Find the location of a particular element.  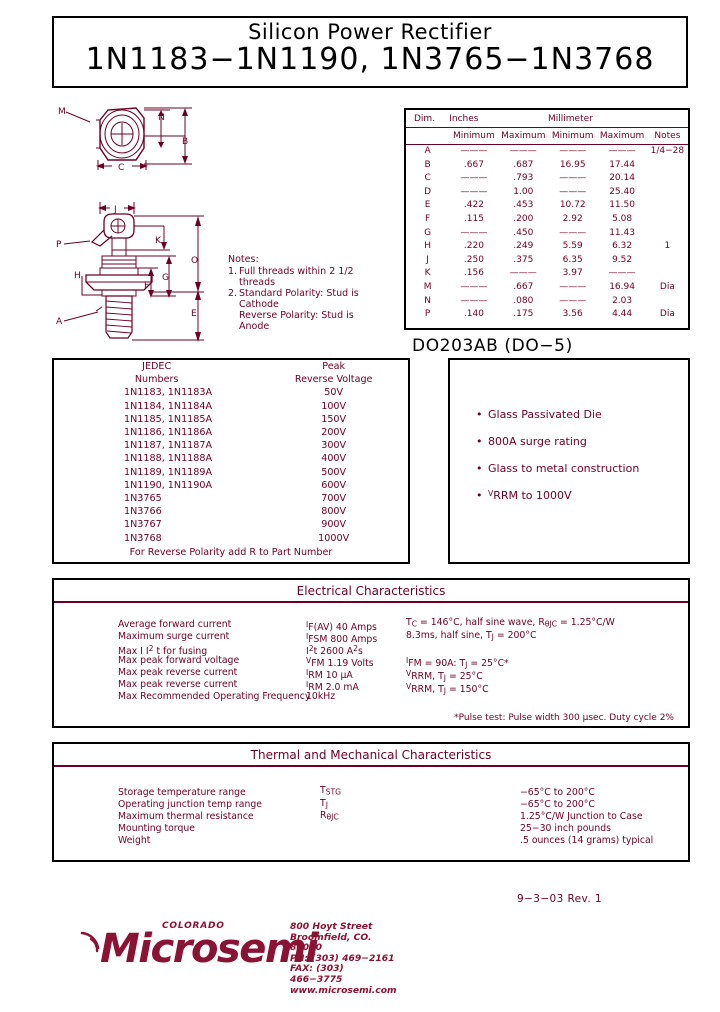

dimension-table-row: J .250 .375 6.35 9.52 is located at coordinates (547, 261).